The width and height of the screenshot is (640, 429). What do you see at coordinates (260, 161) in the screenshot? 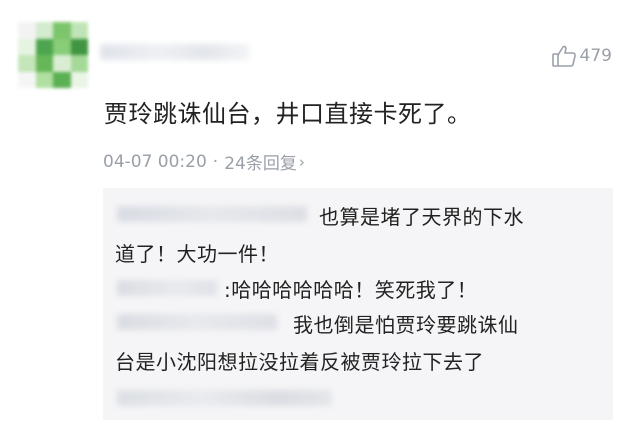
I see `reply-count-link: 24条回复` at bounding box center [260, 161].